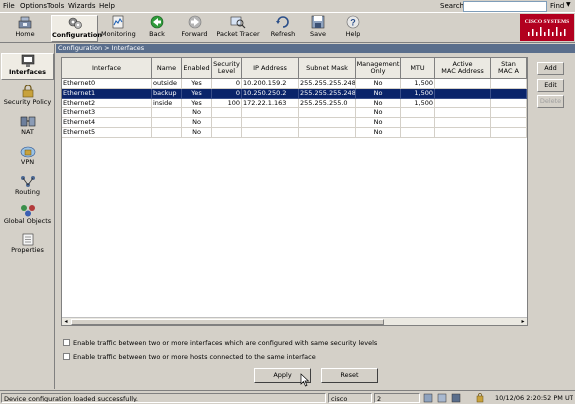 Image resolution: width=575 pixels, height=404 pixels. Describe the element at coordinates (353, 22) in the screenshot. I see `help-icon: ?` at that location.